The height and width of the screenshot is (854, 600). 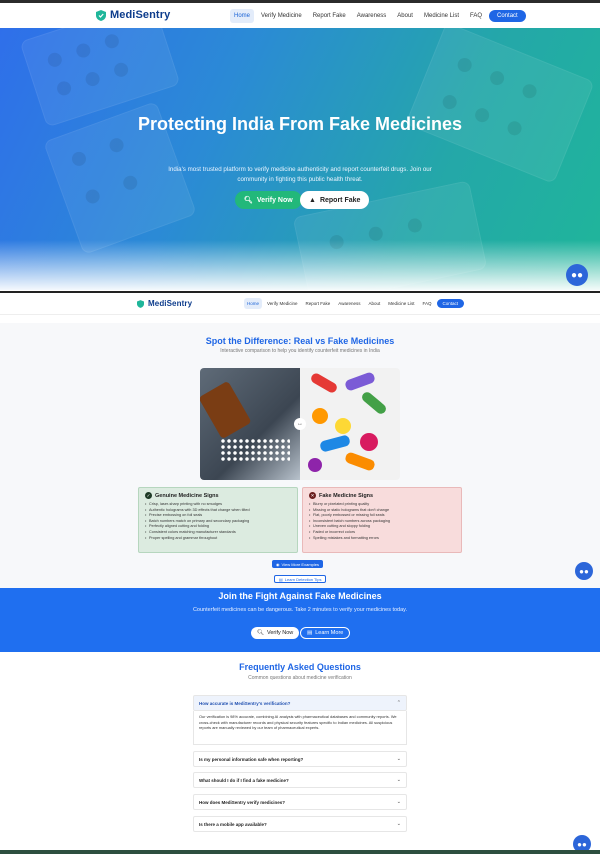 What do you see at coordinates (340, 200) in the screenshot?
I see `report-fake-label: Report Fake` at bounding box center [340, 200].